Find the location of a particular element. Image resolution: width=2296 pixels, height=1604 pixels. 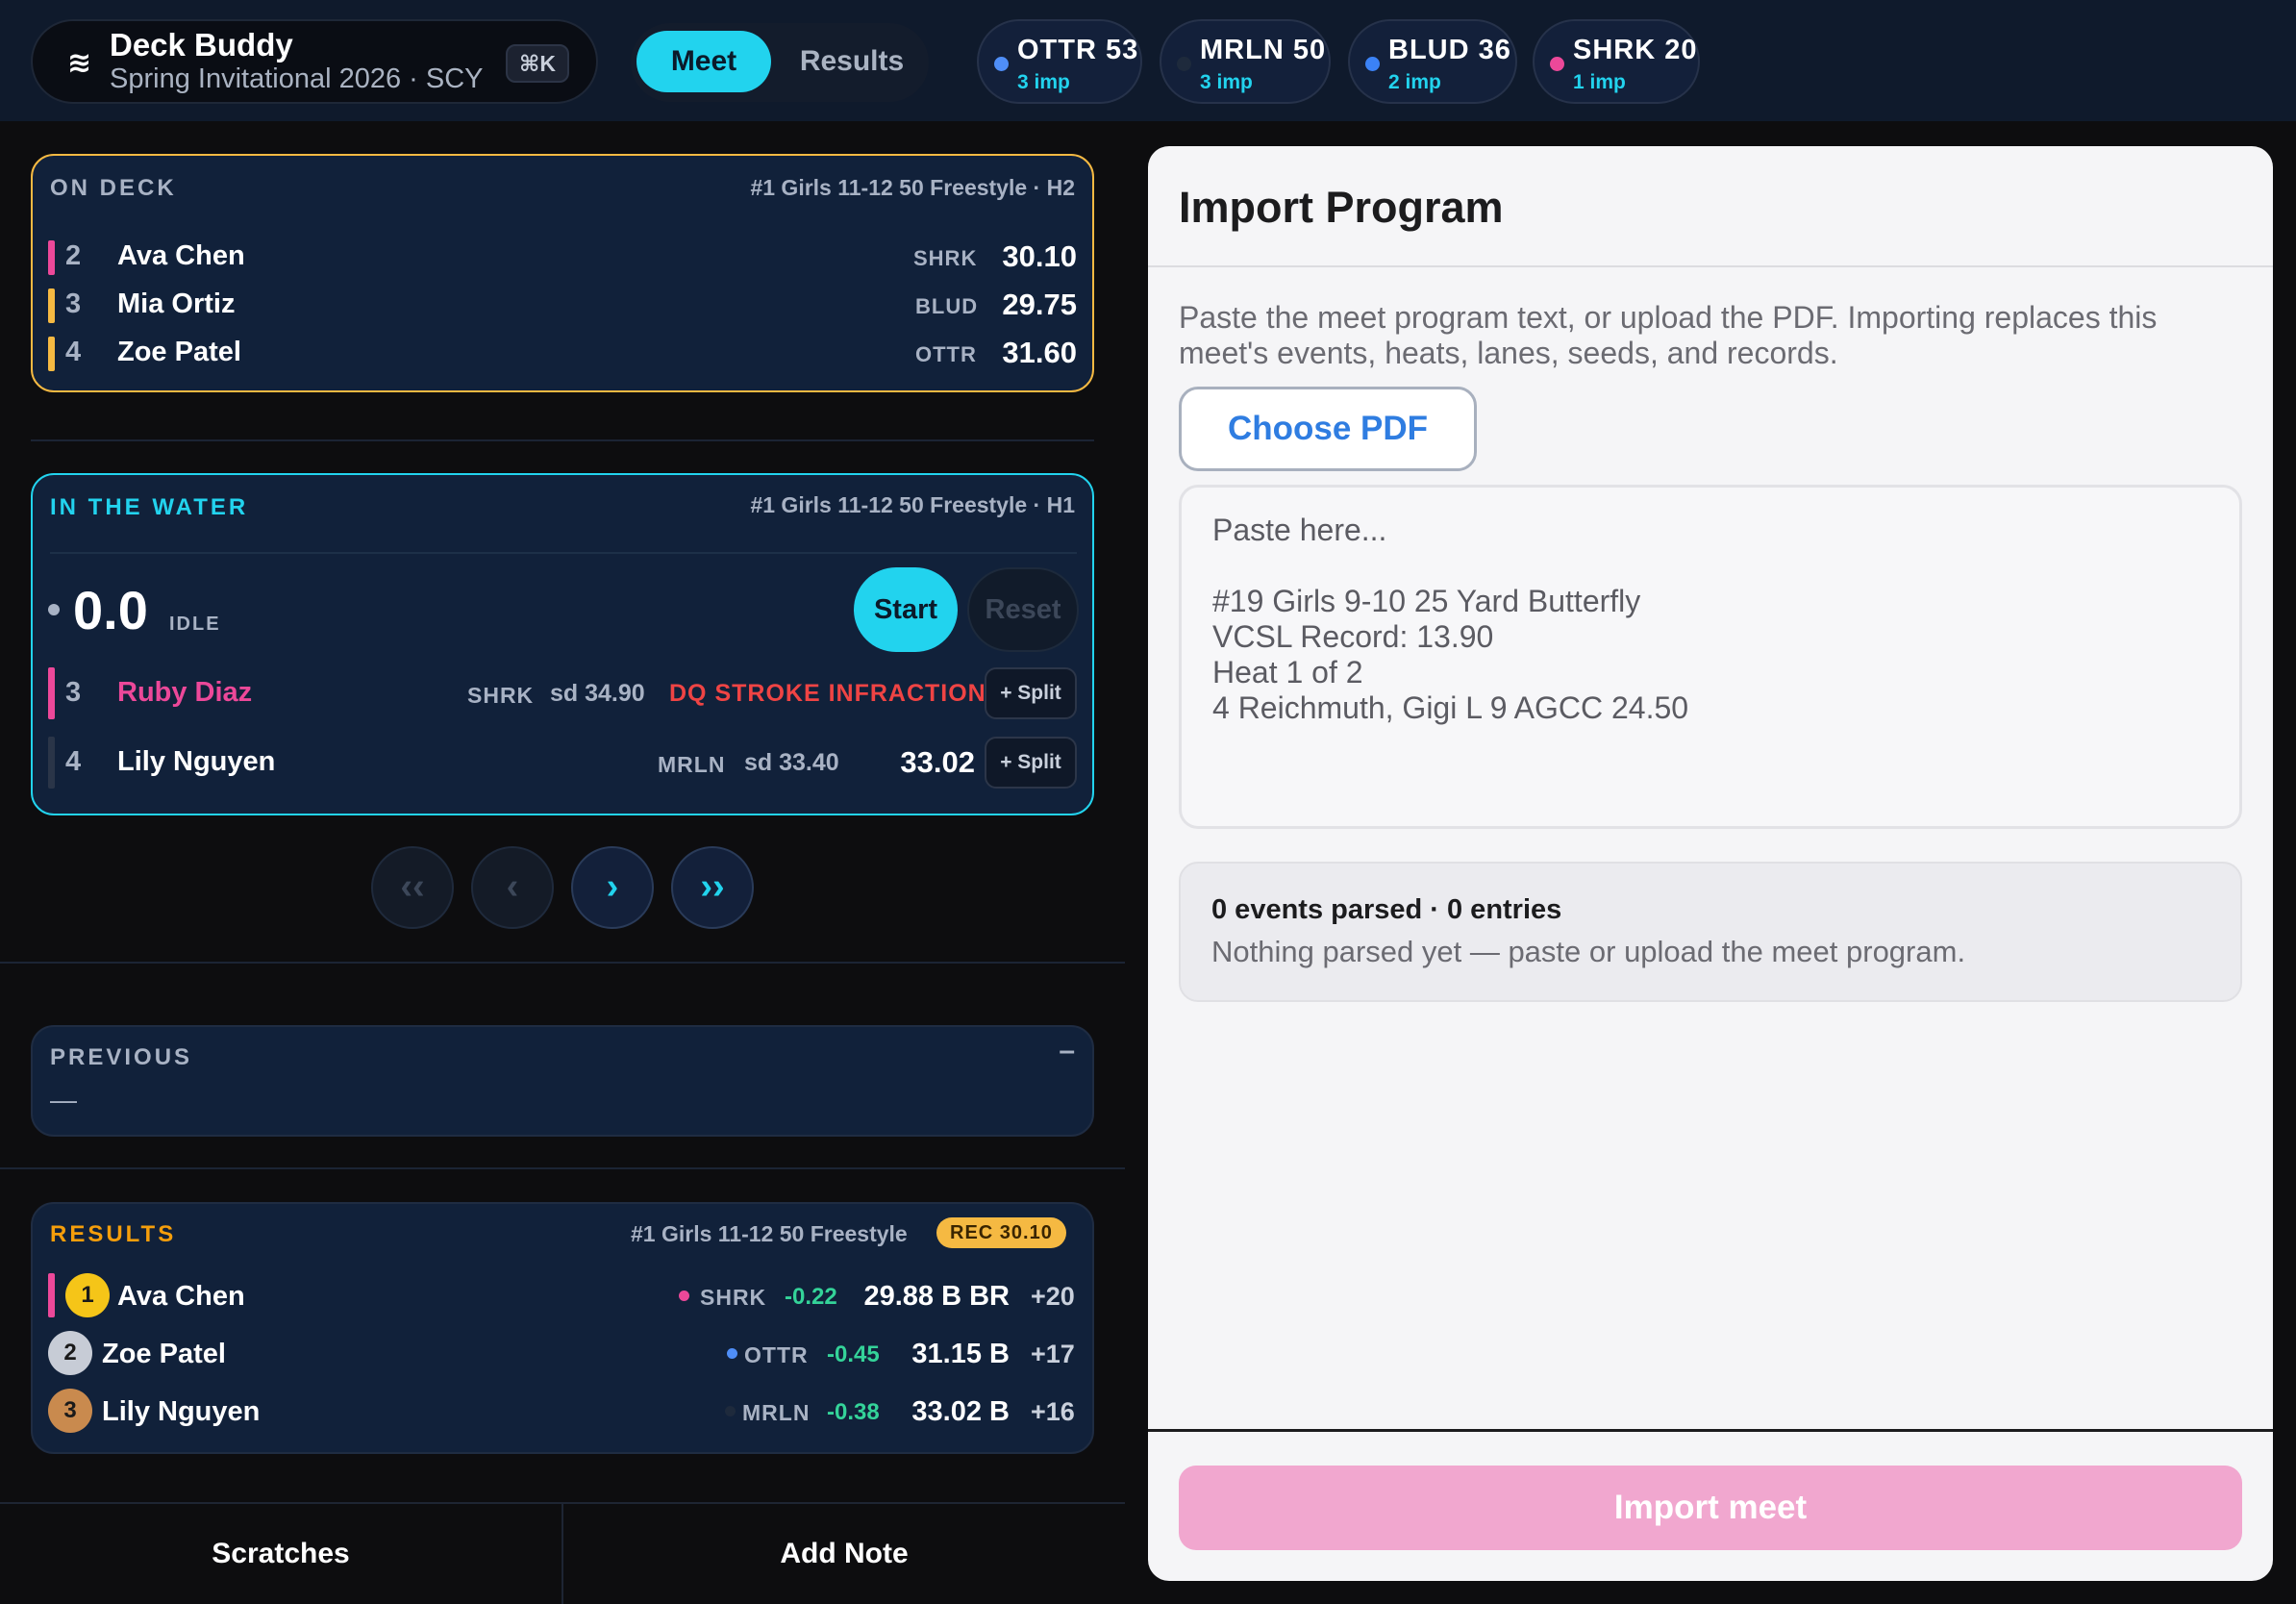

results-event: #1 Girls 11-12 50 Freestyle is located at coordinates (769, 1233).